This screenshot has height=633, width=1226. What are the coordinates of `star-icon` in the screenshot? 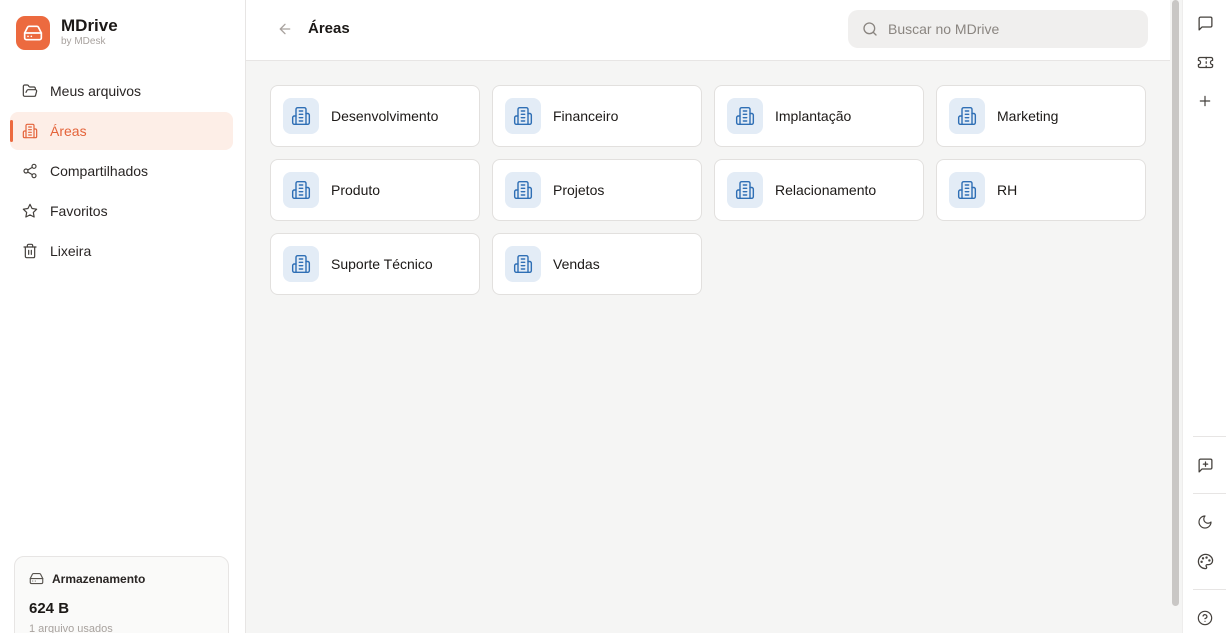 It's located at (30, 211).